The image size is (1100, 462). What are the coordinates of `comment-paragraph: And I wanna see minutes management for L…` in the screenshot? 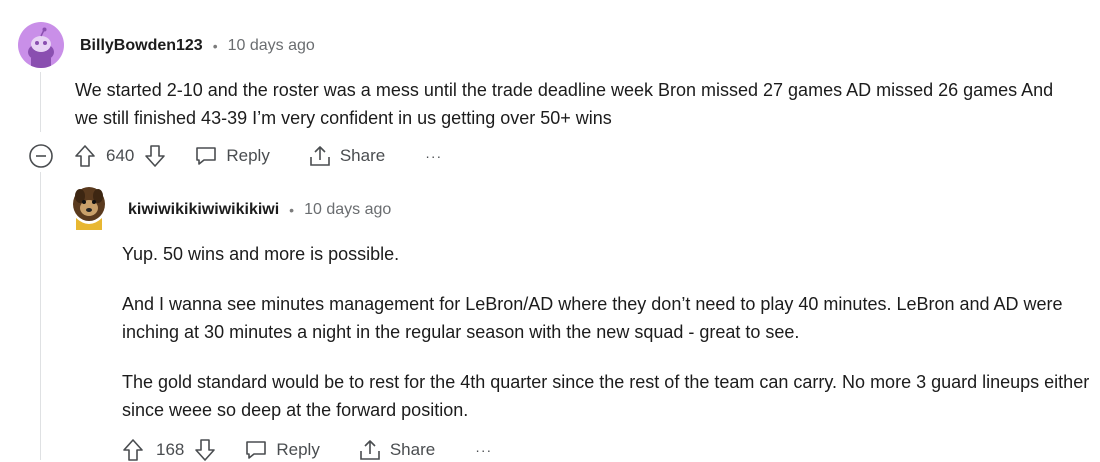 It's located at (592, 318).